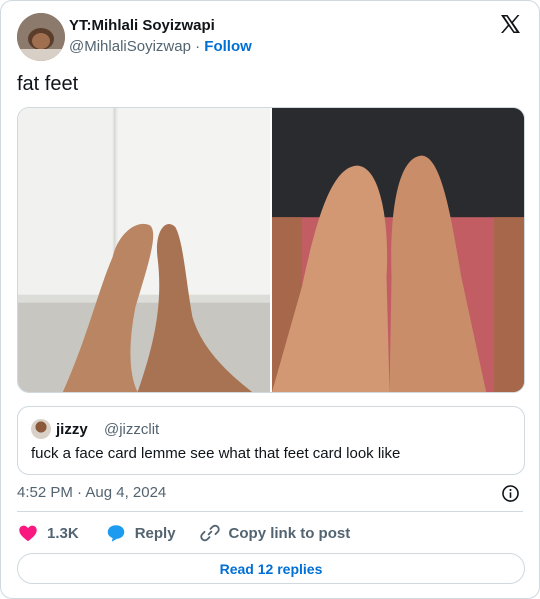  What do you see at coordinates (28, 533) in the screenshot?
I see `heart-icon` at bounding box center [28, 533].